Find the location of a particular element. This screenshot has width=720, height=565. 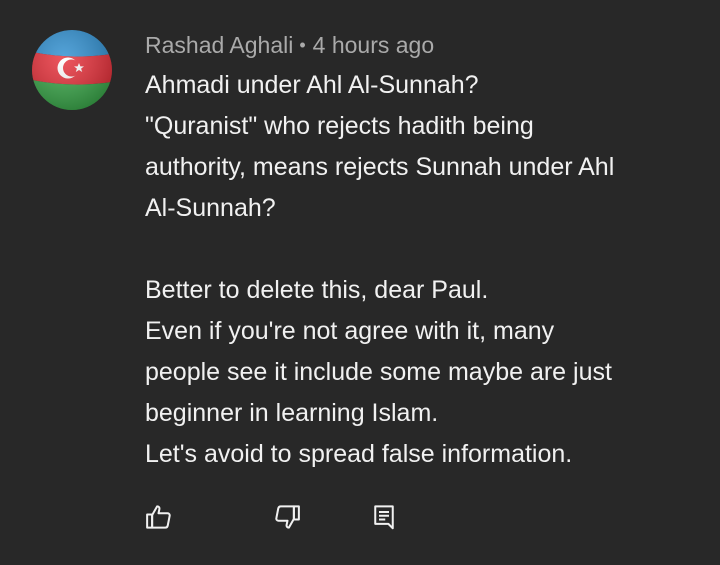

thumbs-down-icon is located at coordinates (287, 517).